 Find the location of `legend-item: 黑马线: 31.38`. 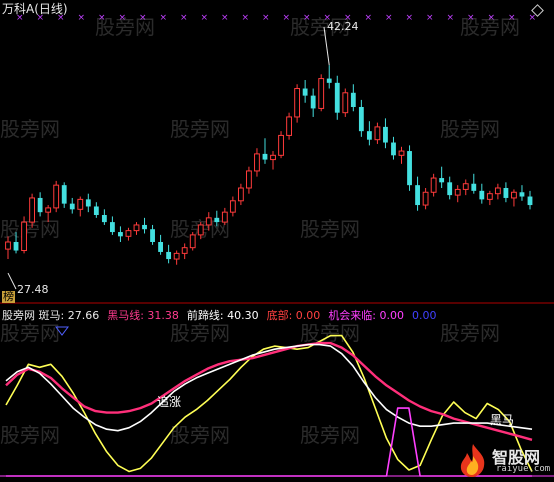

legend-item: 黑马线: 31.38 is located at coordinates (143, 315).